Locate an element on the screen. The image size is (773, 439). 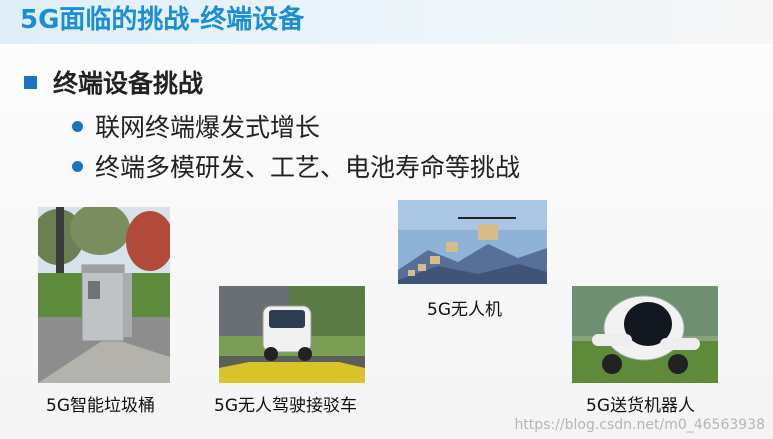
driverless-shuttle-icon is located at coordinates (292, 334).